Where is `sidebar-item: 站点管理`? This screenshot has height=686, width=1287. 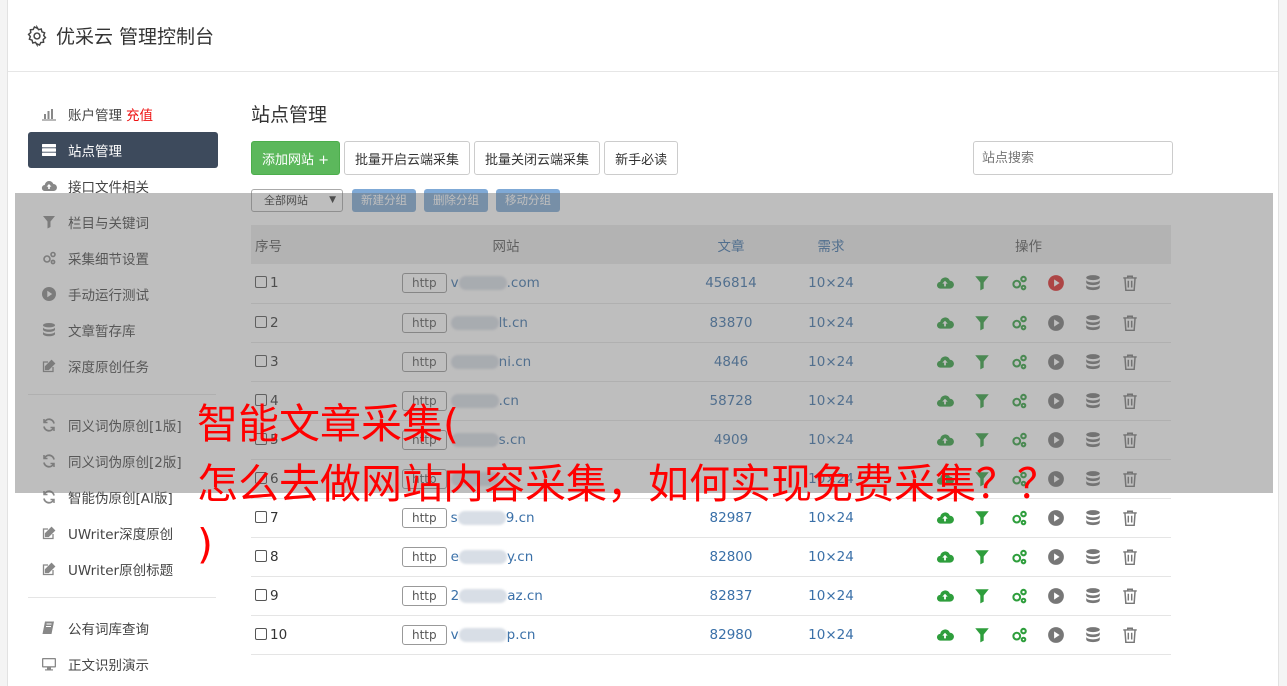
sidebar-item: 站点管理 is located at coordinates (123, 150).